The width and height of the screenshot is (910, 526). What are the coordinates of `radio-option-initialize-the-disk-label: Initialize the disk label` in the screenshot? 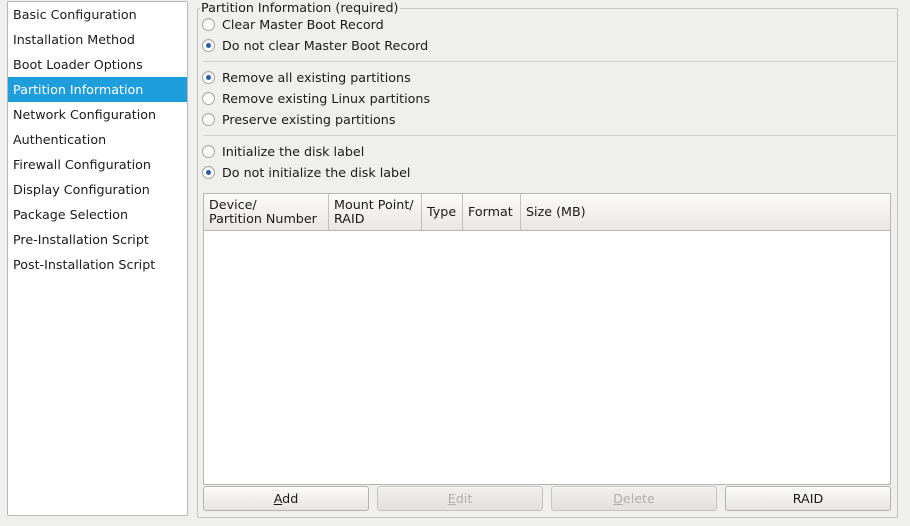 It's located at (549, 151).